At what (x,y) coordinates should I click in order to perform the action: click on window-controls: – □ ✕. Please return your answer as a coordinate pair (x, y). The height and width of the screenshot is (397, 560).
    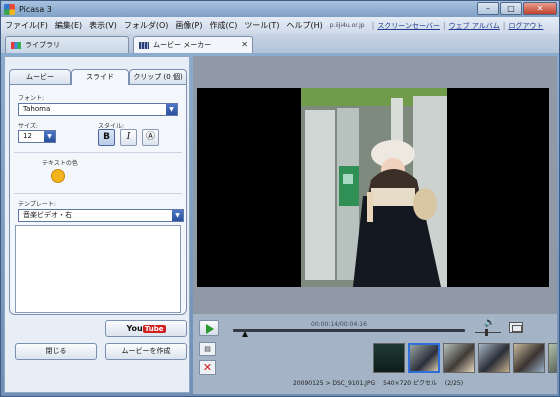
    Looking at the image, I should click on (517, 8).